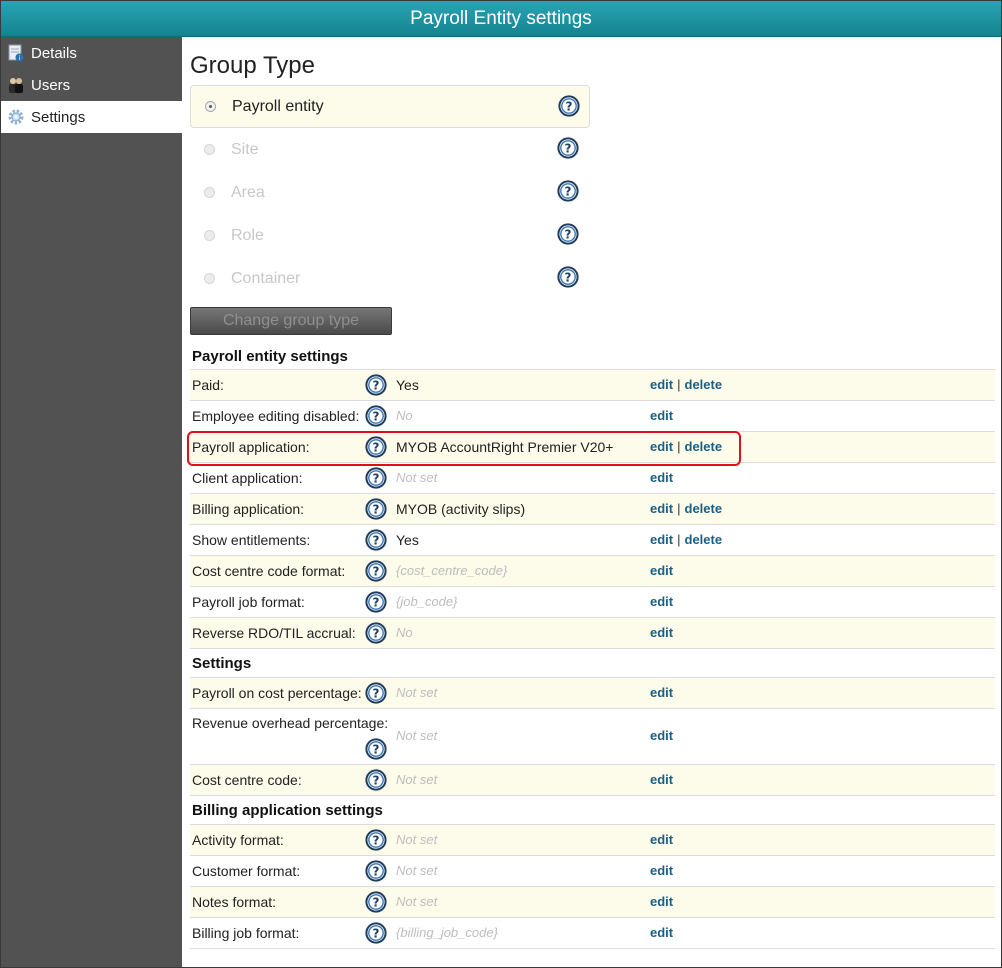  I want to click on setting-value: {billing_job_code}, so click(447, 932).